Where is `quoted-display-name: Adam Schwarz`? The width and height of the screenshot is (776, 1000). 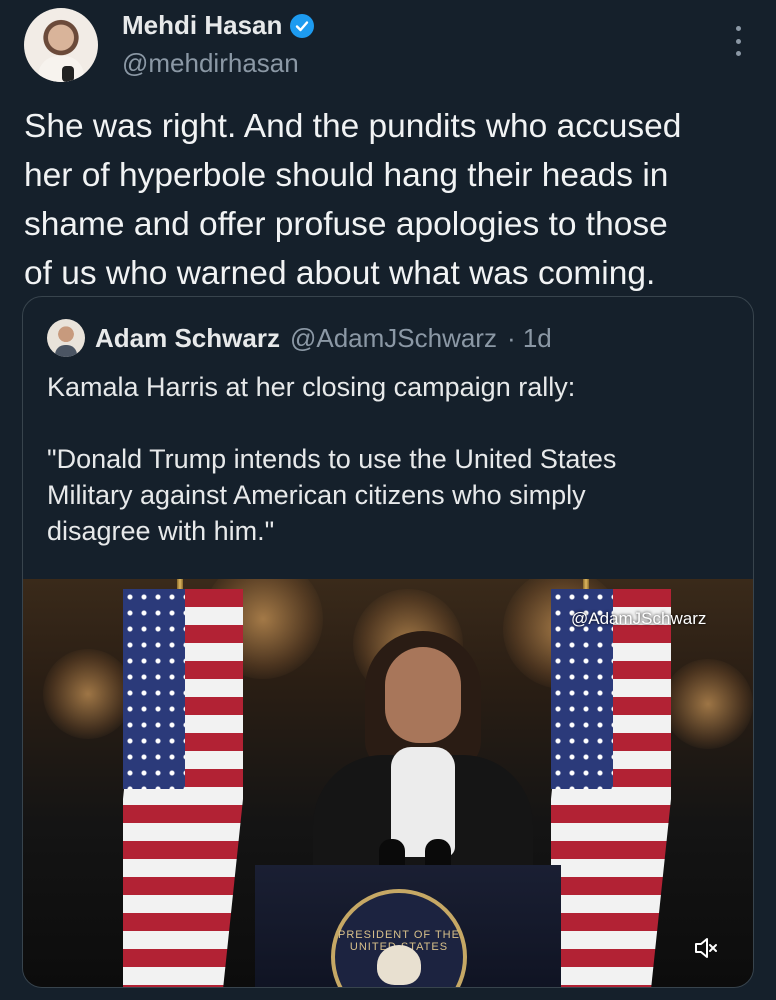 quoted-display-name: Adam Schwarz is located at coordinates (187, 338).